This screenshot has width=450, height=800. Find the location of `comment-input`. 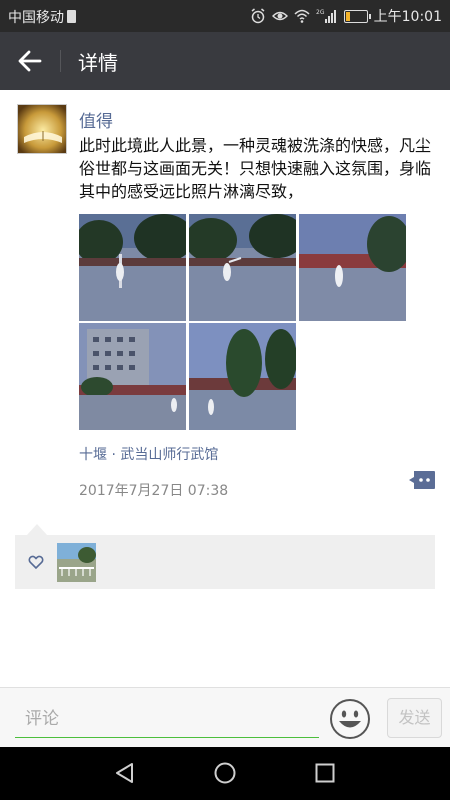

comment-input is located at coordinates (167, 719).